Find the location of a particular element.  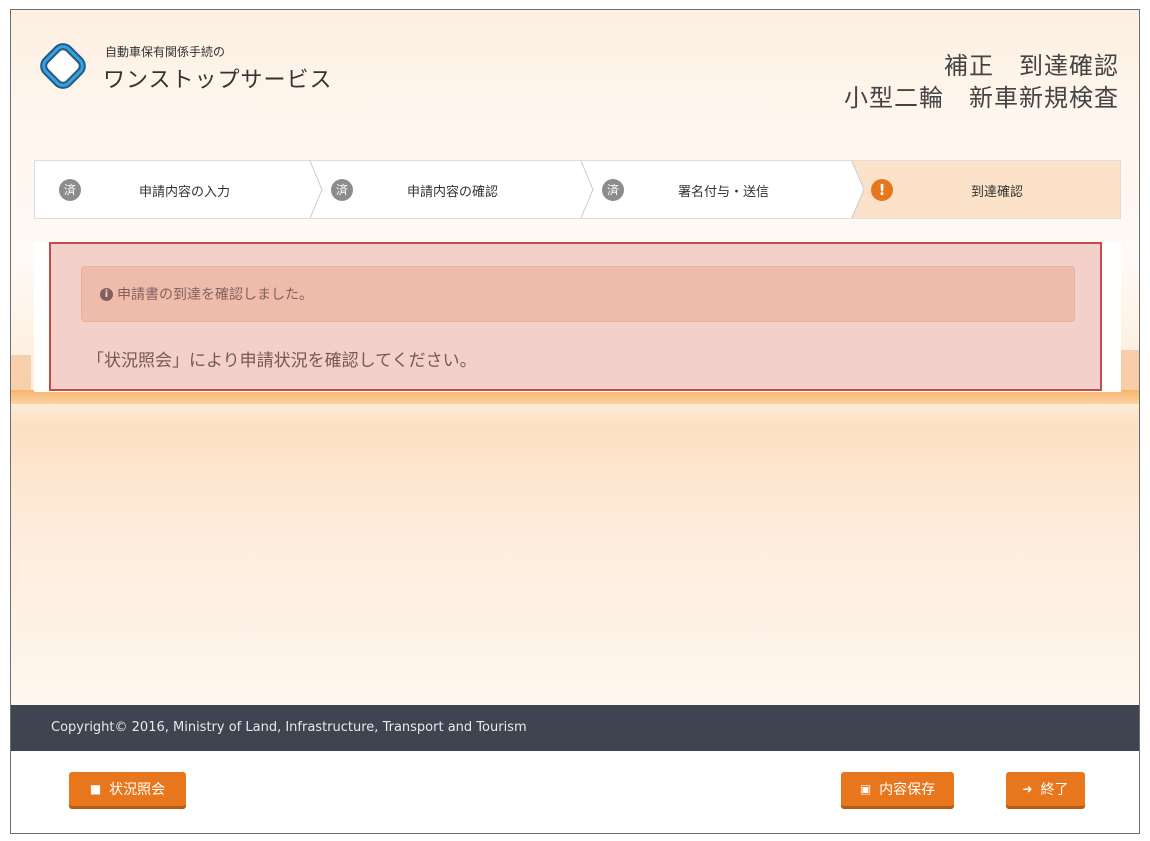

document-icon: ■ is located at coordinates (95, 789).